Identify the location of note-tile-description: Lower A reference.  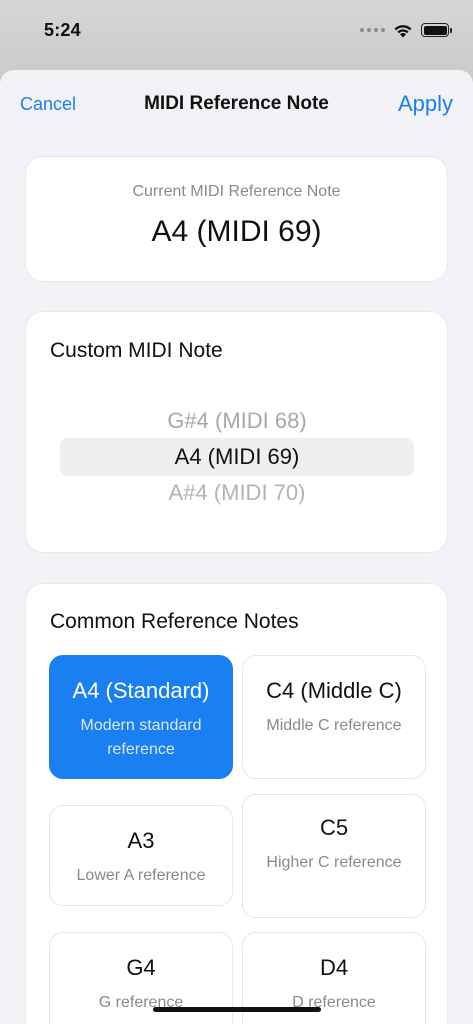
(141, 875).